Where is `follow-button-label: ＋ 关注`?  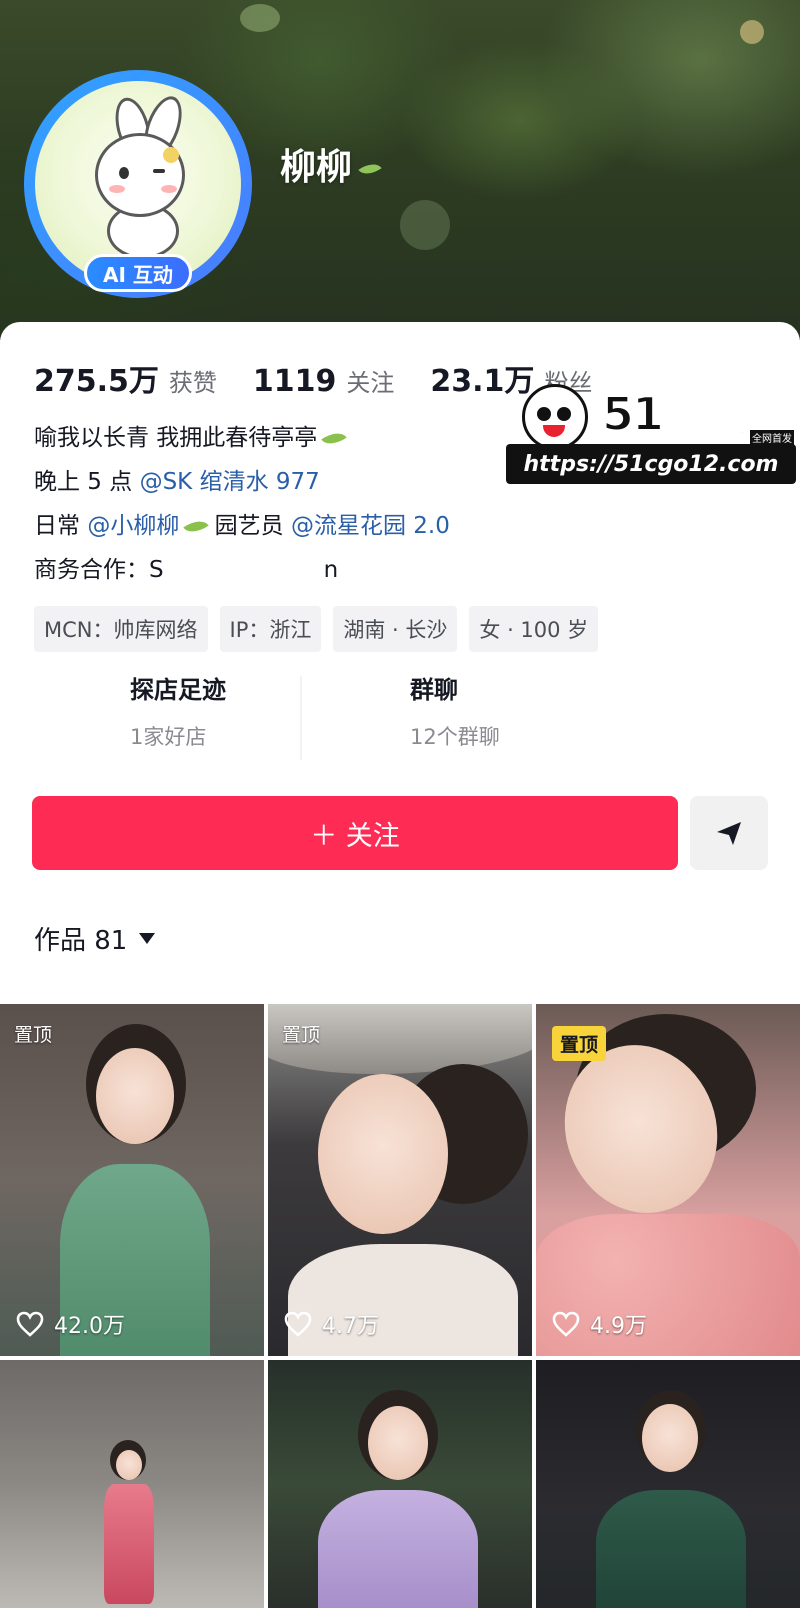 follow-button-label: ＋ 关注 is located at coordinates (355, 836).